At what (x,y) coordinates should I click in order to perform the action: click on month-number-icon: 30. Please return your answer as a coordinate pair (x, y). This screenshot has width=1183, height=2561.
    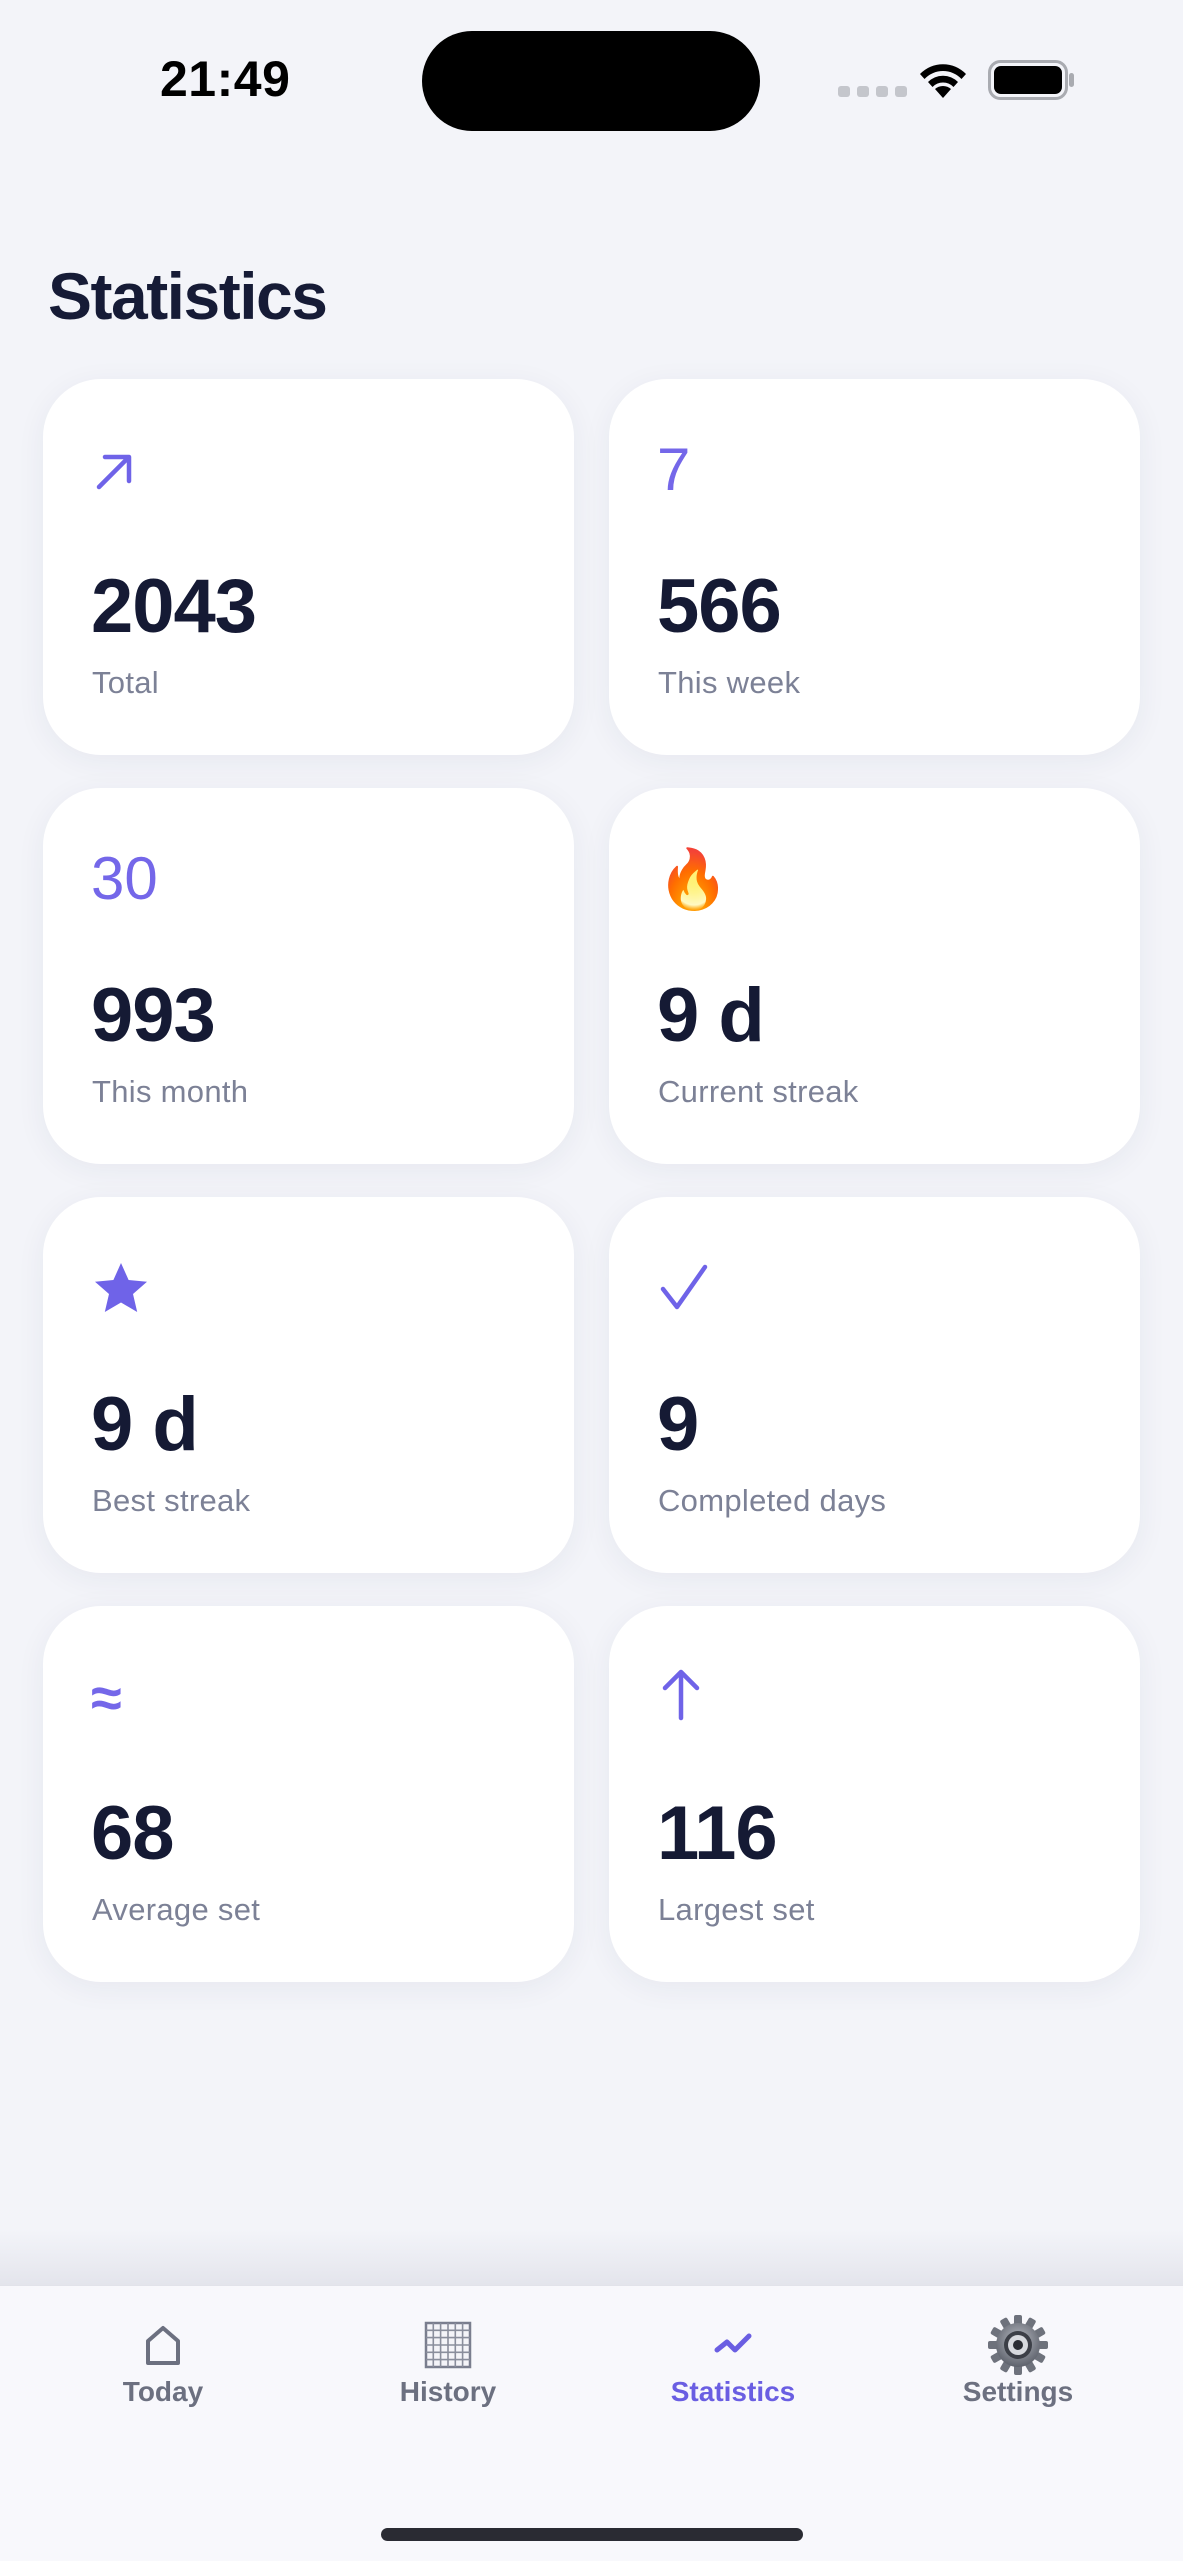
    Looking at the image, I should click on (151, 879).